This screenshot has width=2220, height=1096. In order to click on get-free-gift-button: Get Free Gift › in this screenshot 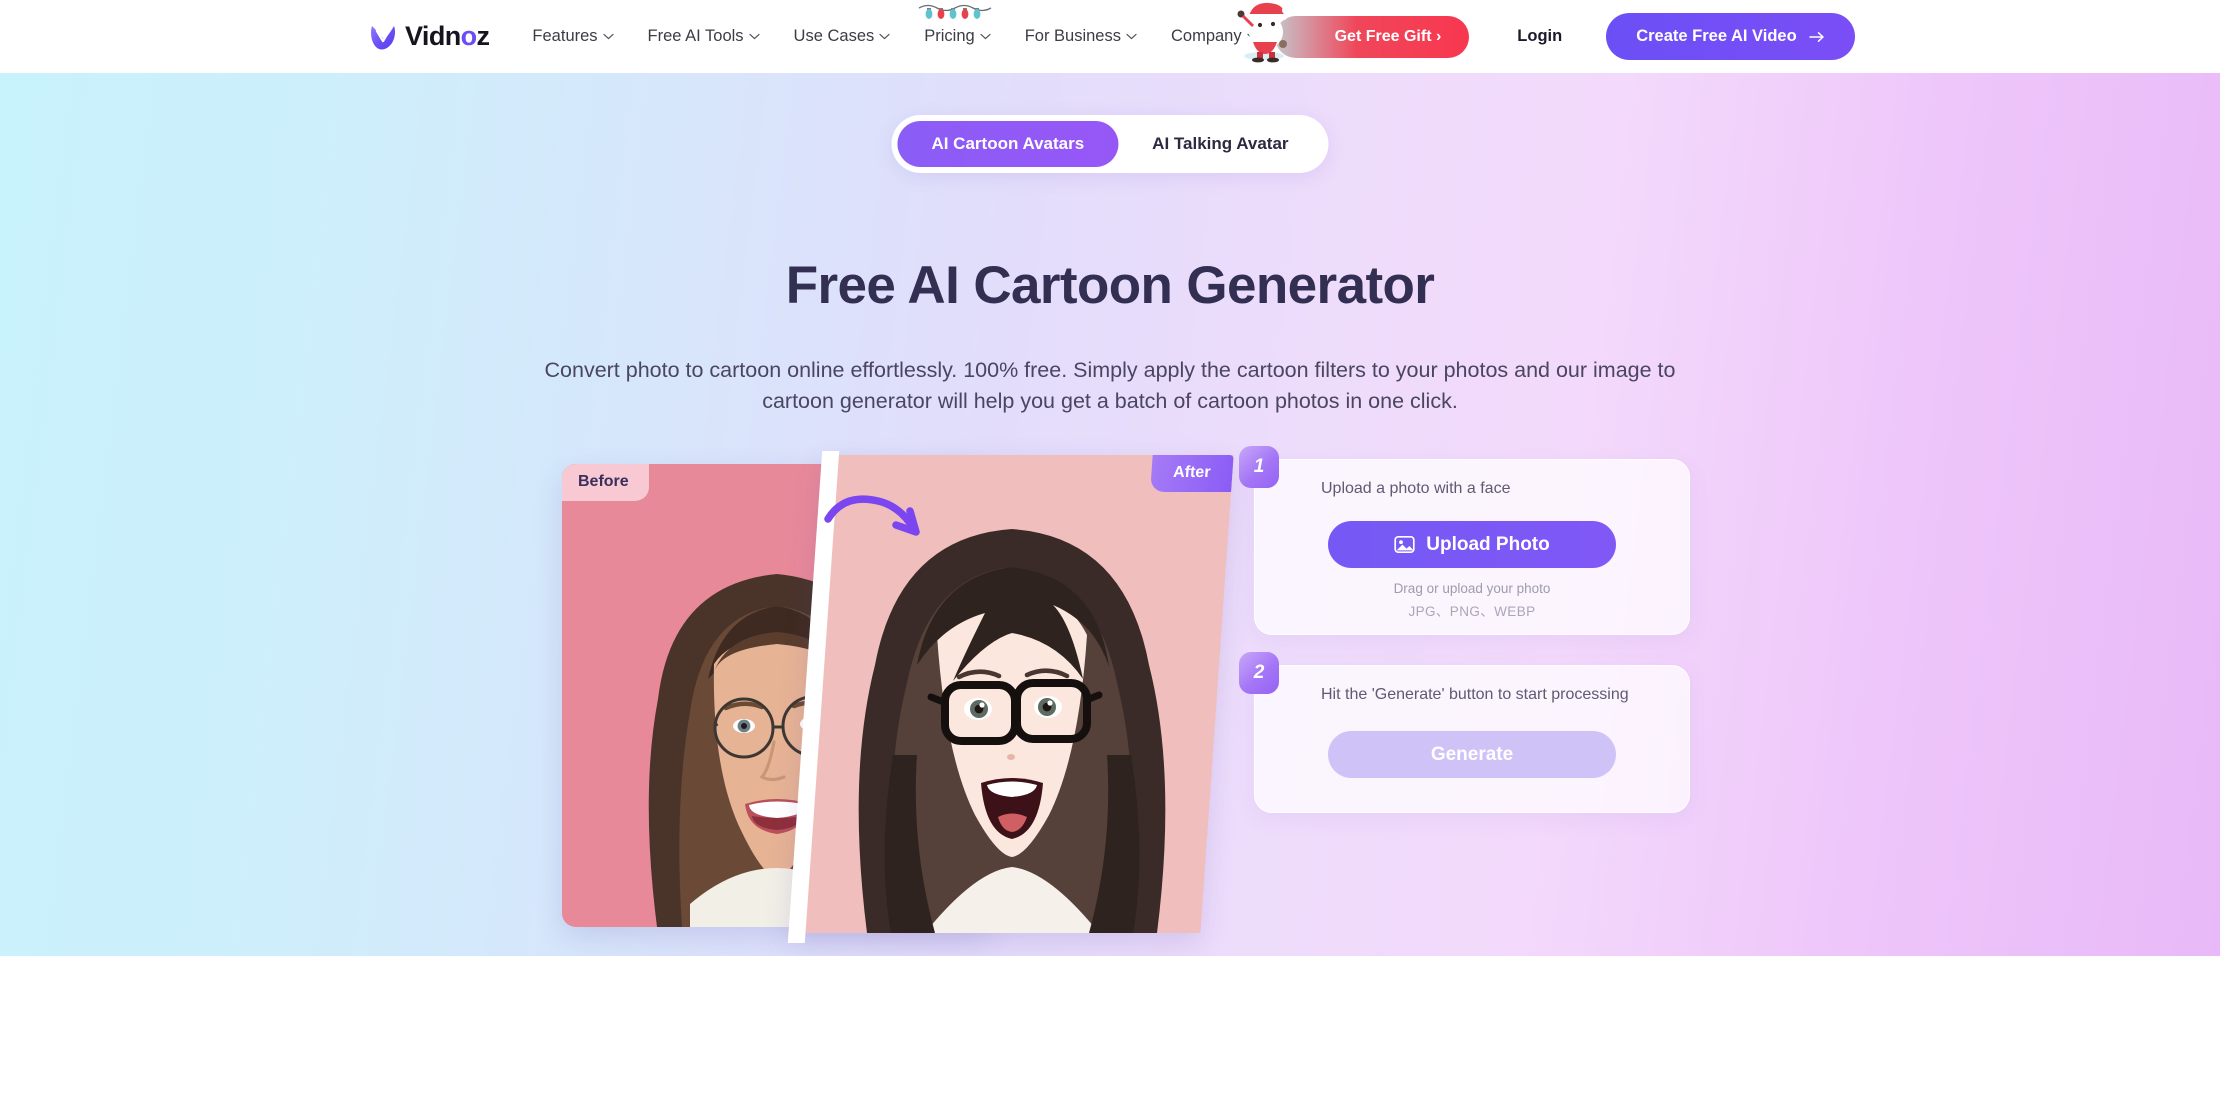, I will do `click(1372, 36)`.